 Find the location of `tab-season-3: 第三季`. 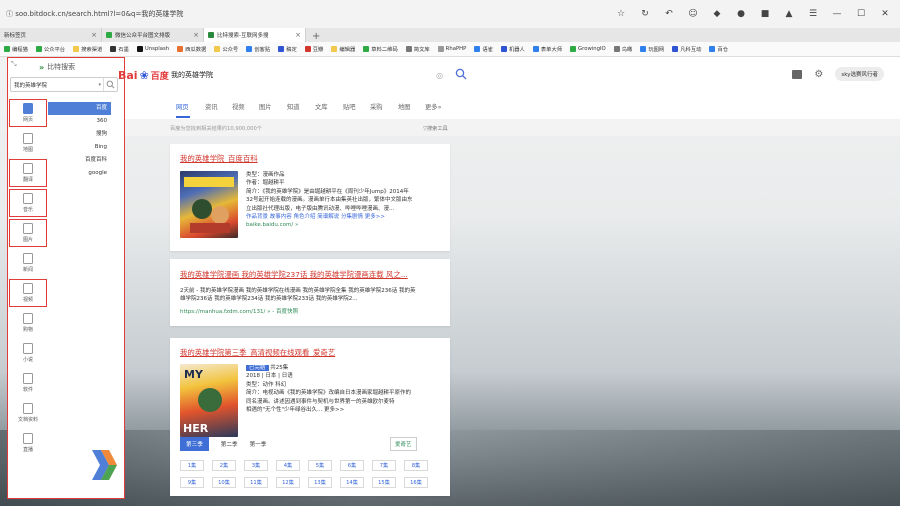

tab-season-3: 第三季 is located at coordinates (194, 444).